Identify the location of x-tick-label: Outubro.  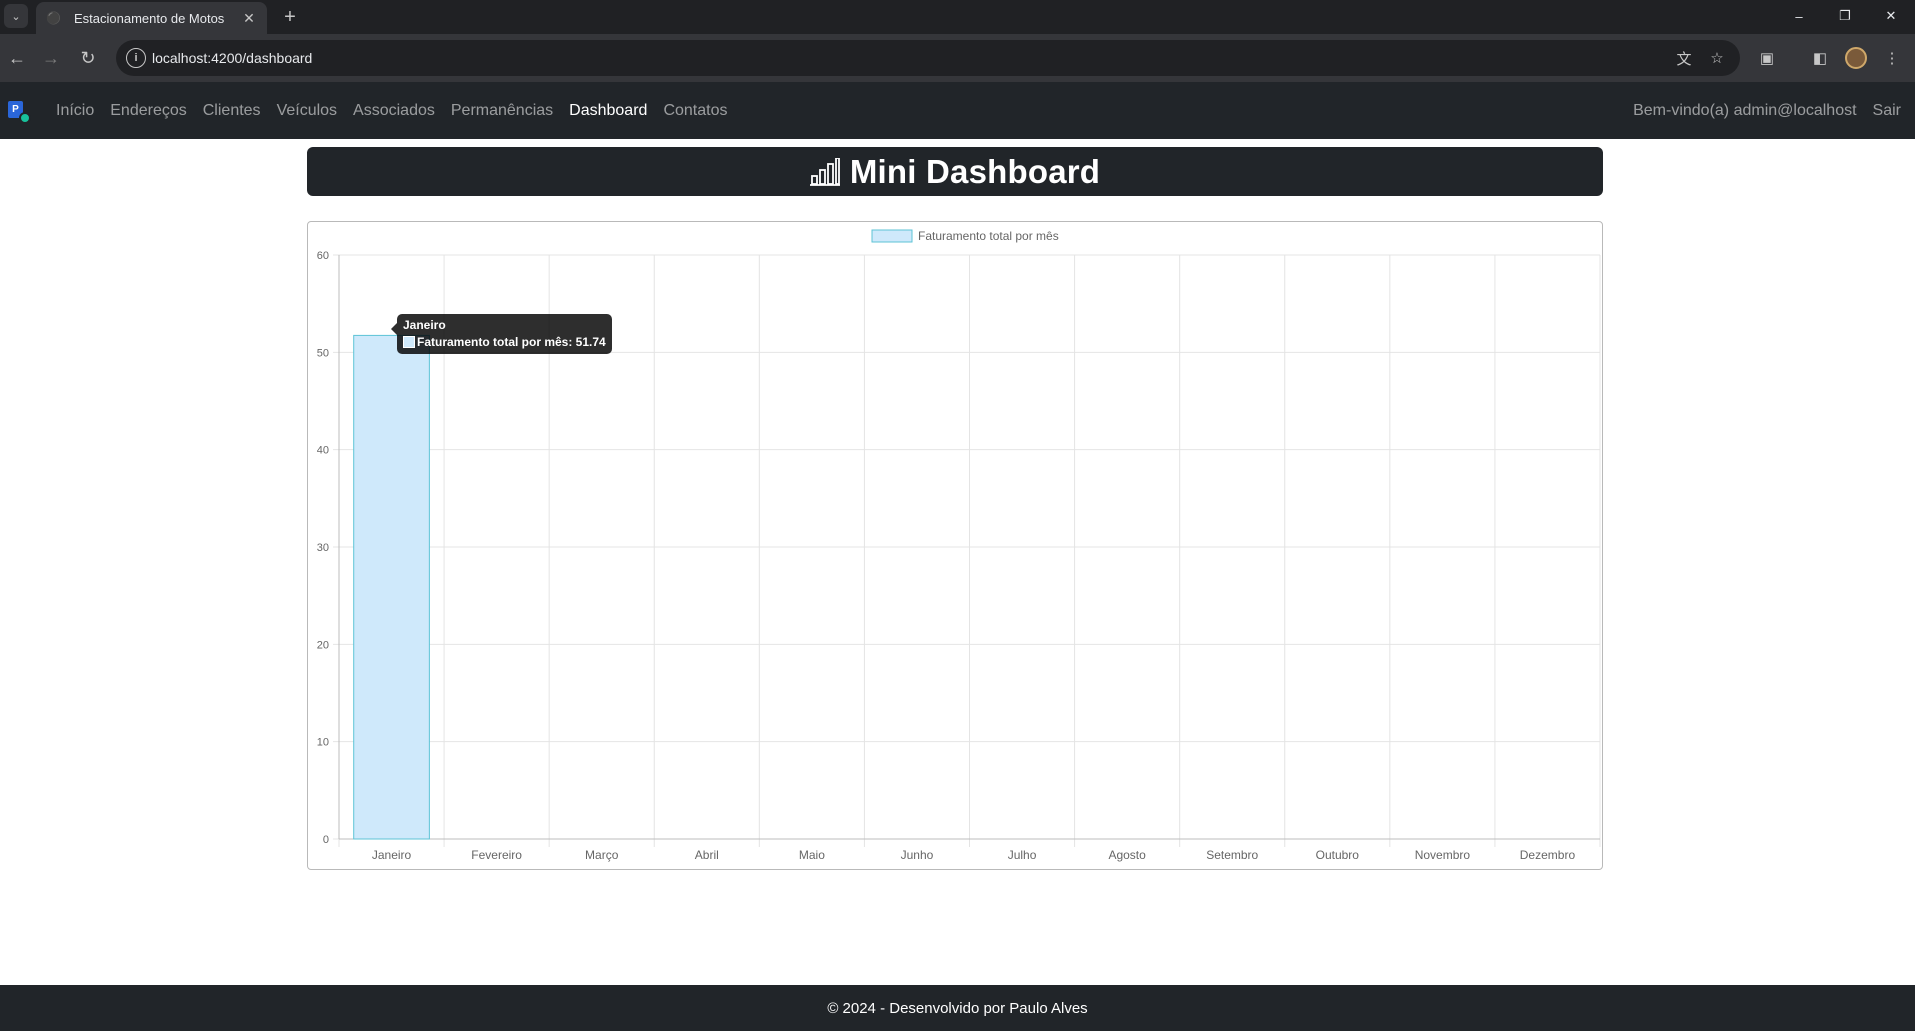
(1338, 855).